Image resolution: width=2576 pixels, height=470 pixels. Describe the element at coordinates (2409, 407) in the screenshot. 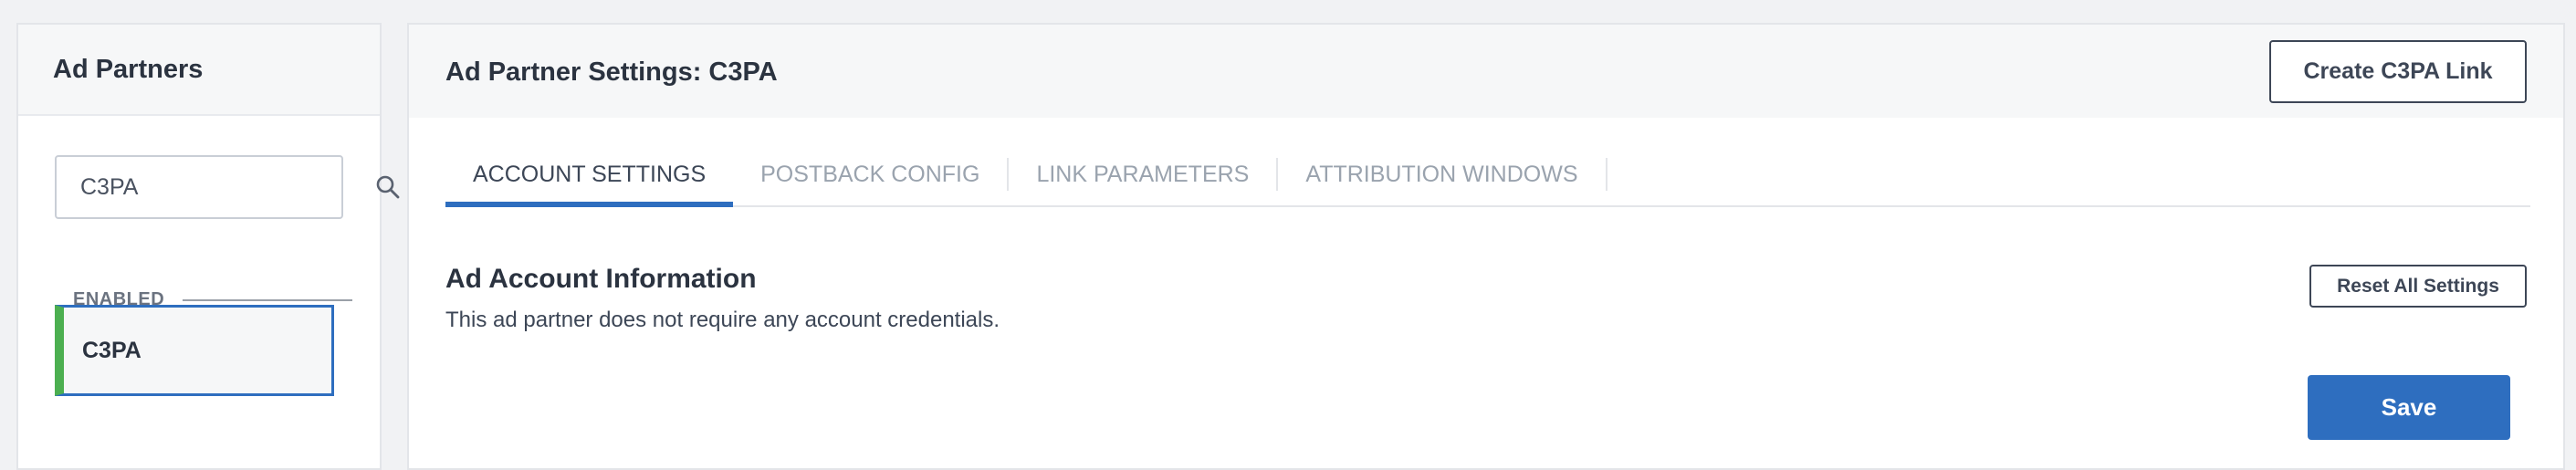

I see `save-button: Save` at that location.